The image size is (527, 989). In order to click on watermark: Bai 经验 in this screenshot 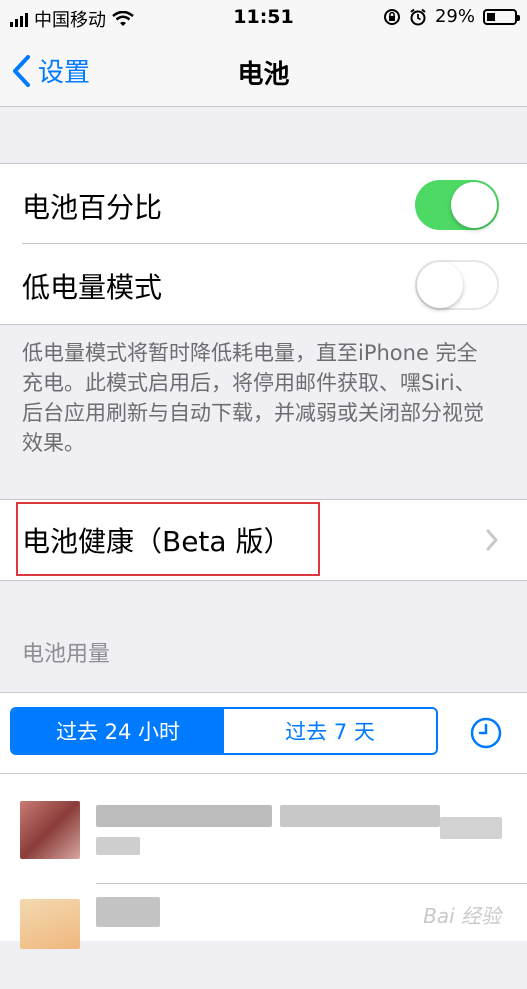, I will do `click(462, 916)`.